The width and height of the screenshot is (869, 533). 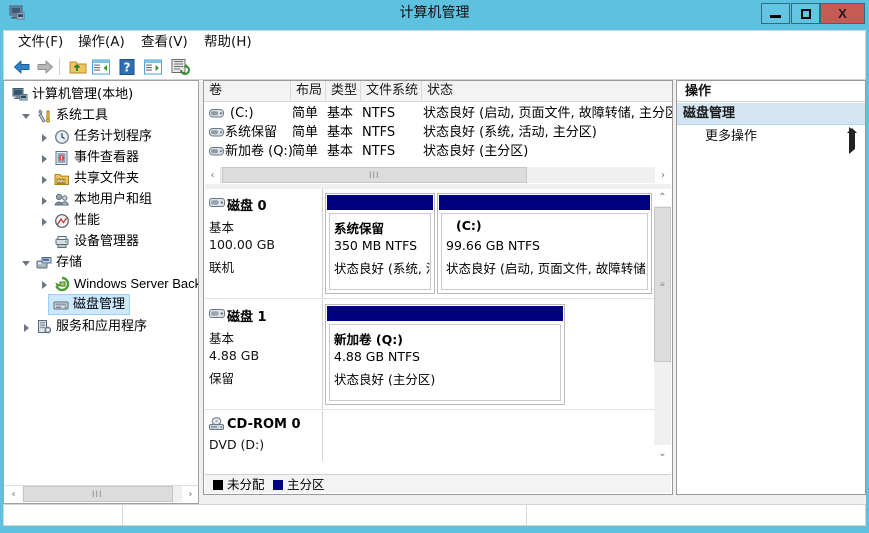 I want to click on legend-swatch-unallocated, so click(x=218, y=485).